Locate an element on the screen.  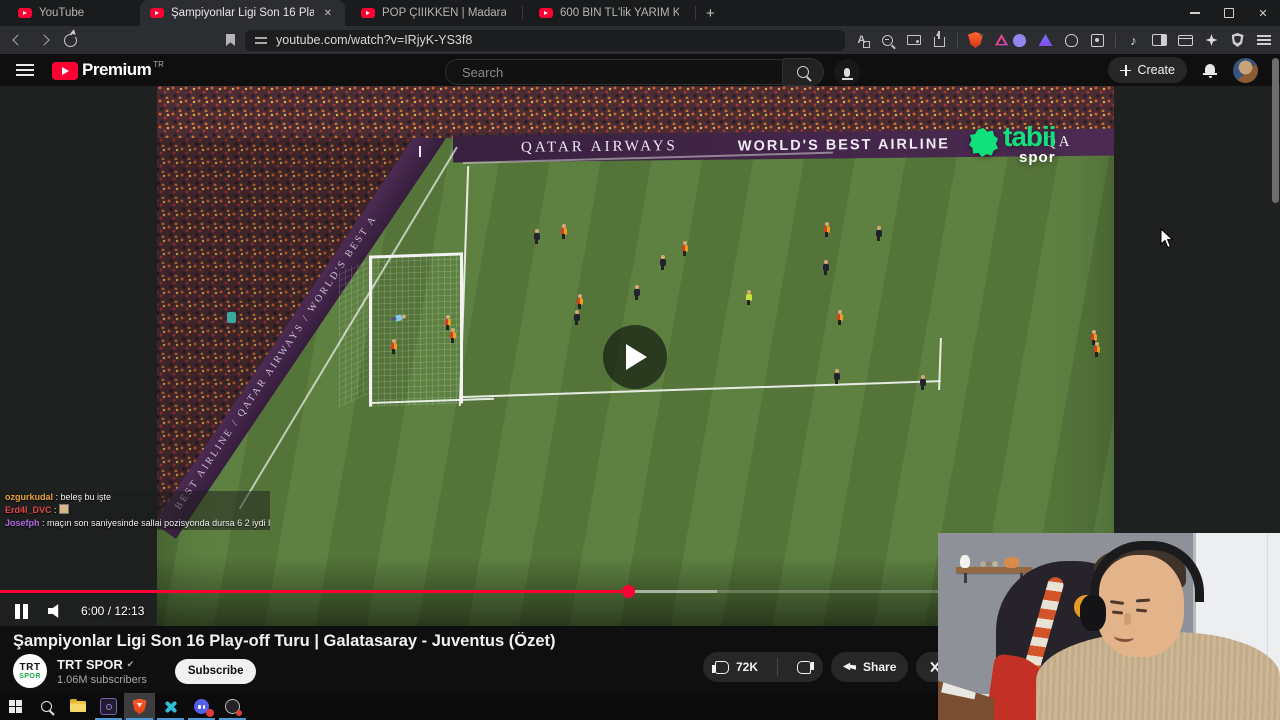
reload-icon is located at coordinates (70, 39).